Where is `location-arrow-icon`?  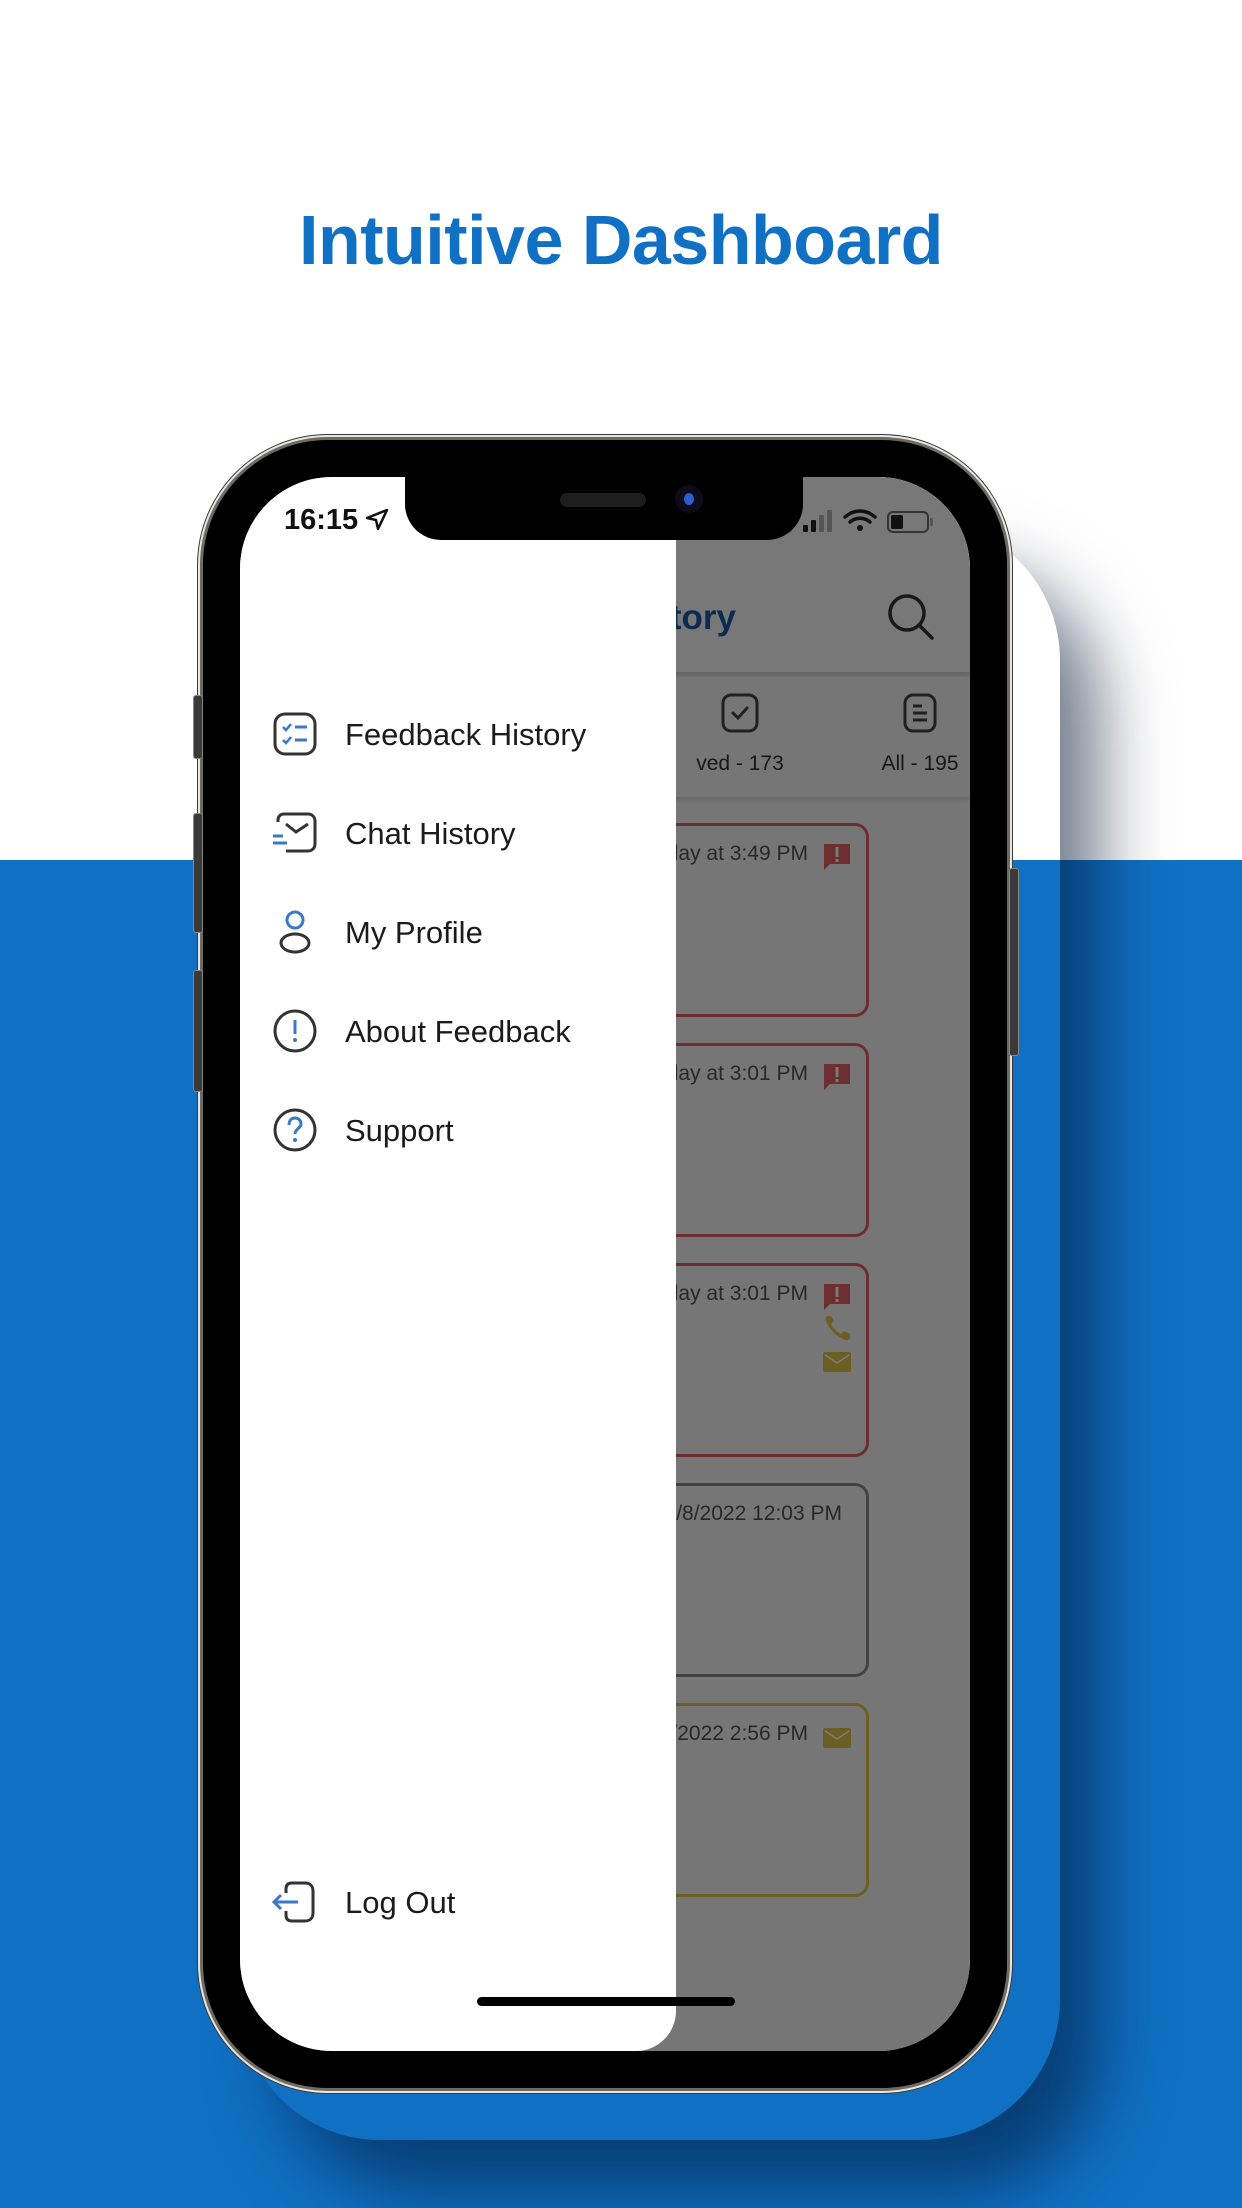 location-arrow-icon is located at coordinates (377, 519).